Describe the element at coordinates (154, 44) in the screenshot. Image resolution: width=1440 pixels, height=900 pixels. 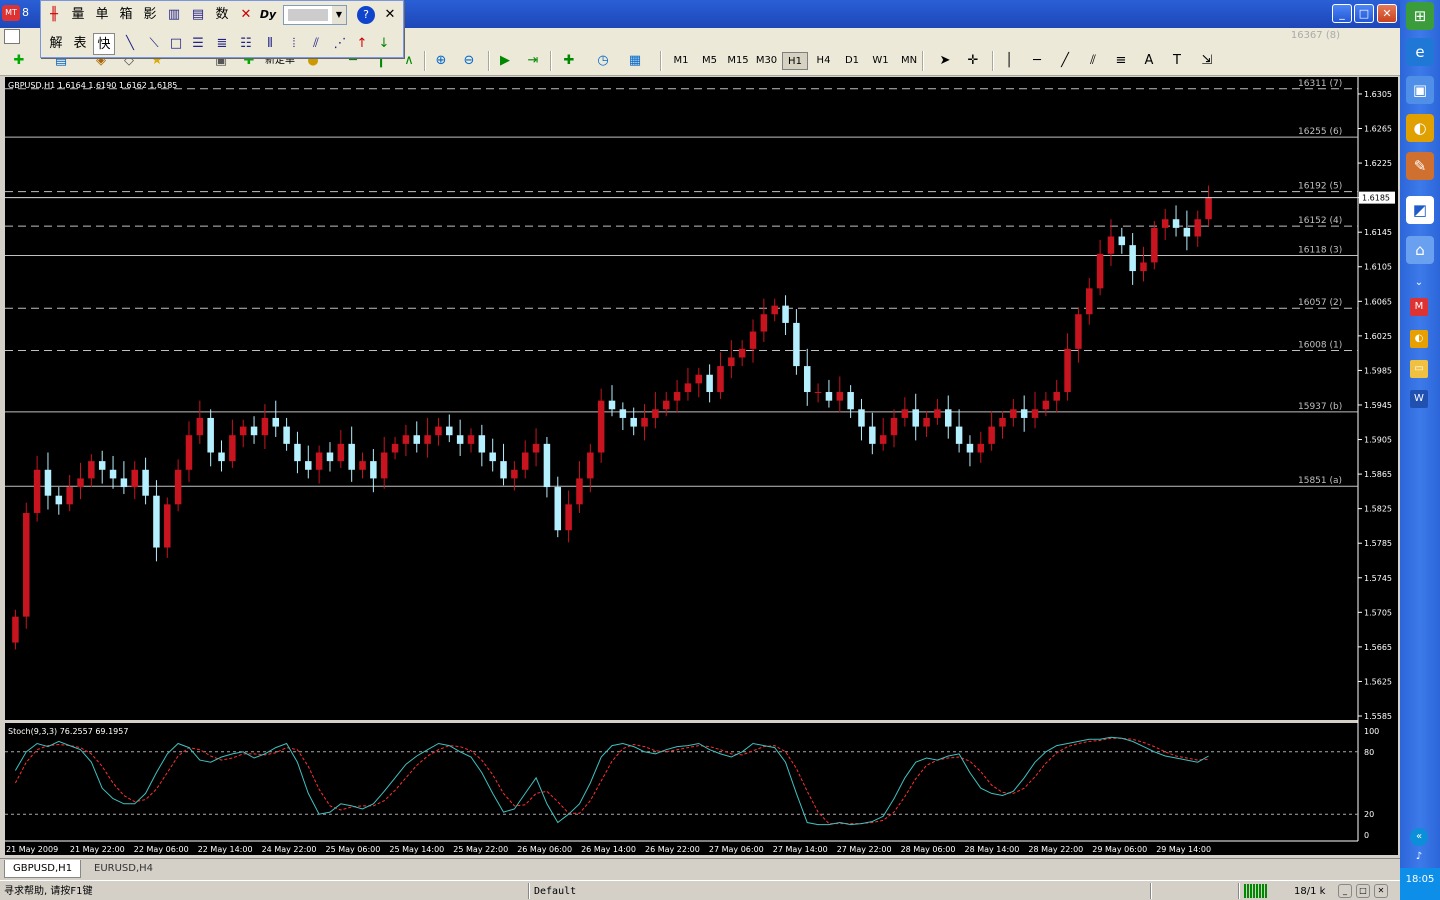
I see `ray-tool-icon: ⟍` at that location.